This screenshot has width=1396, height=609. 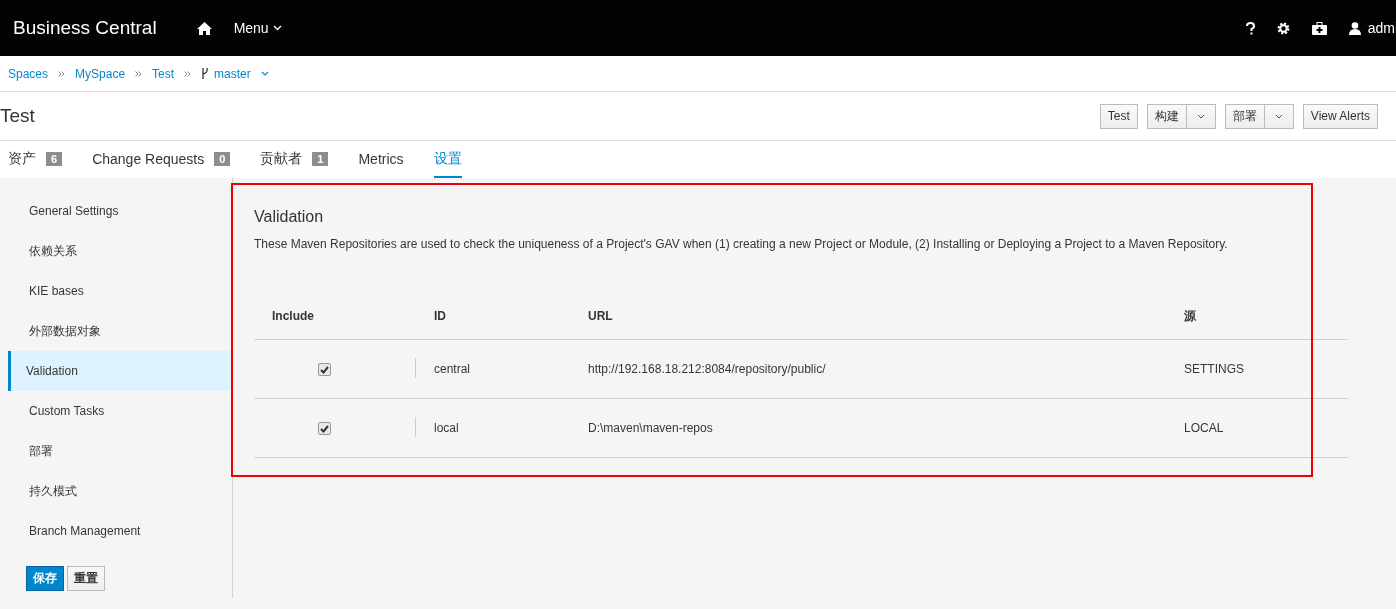 I want to click on tab: Metrics, so click(x=381, y=159).